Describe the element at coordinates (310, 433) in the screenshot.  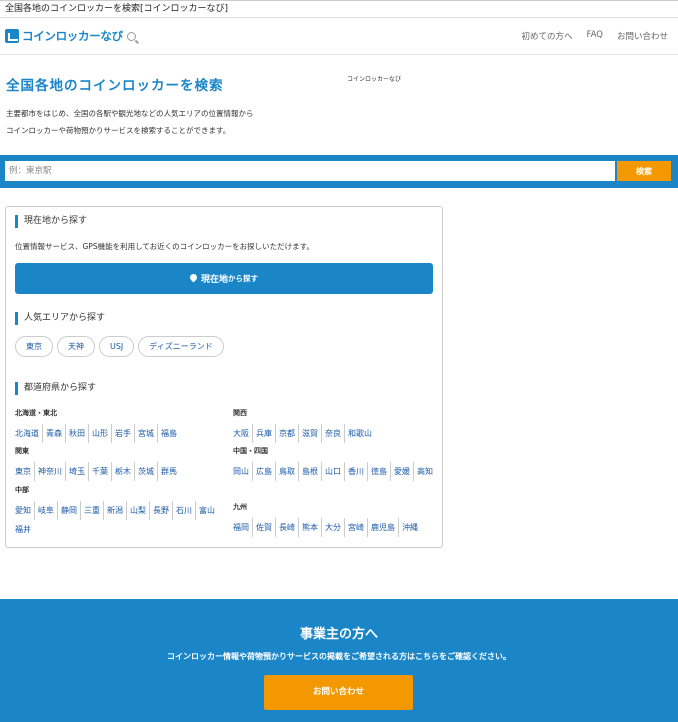
I see `prefecture-link: 滋賀` at that location.